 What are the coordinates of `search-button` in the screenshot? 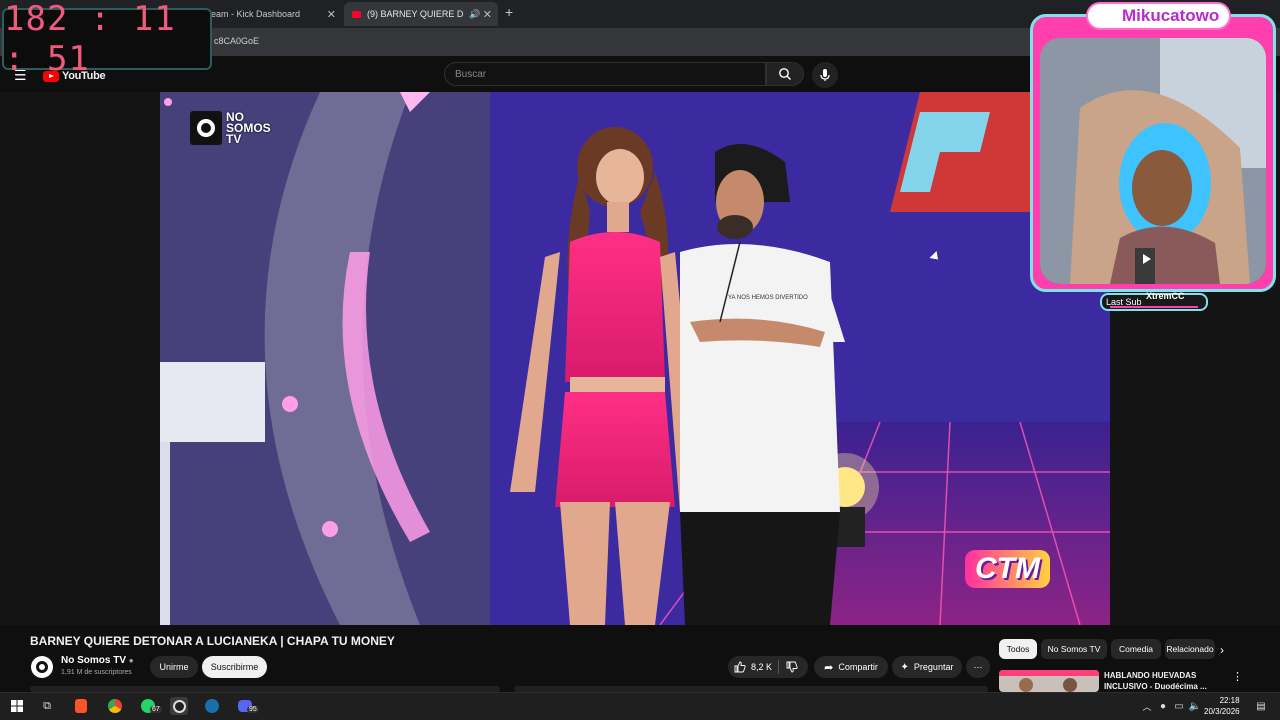 It's located at (785, 74).